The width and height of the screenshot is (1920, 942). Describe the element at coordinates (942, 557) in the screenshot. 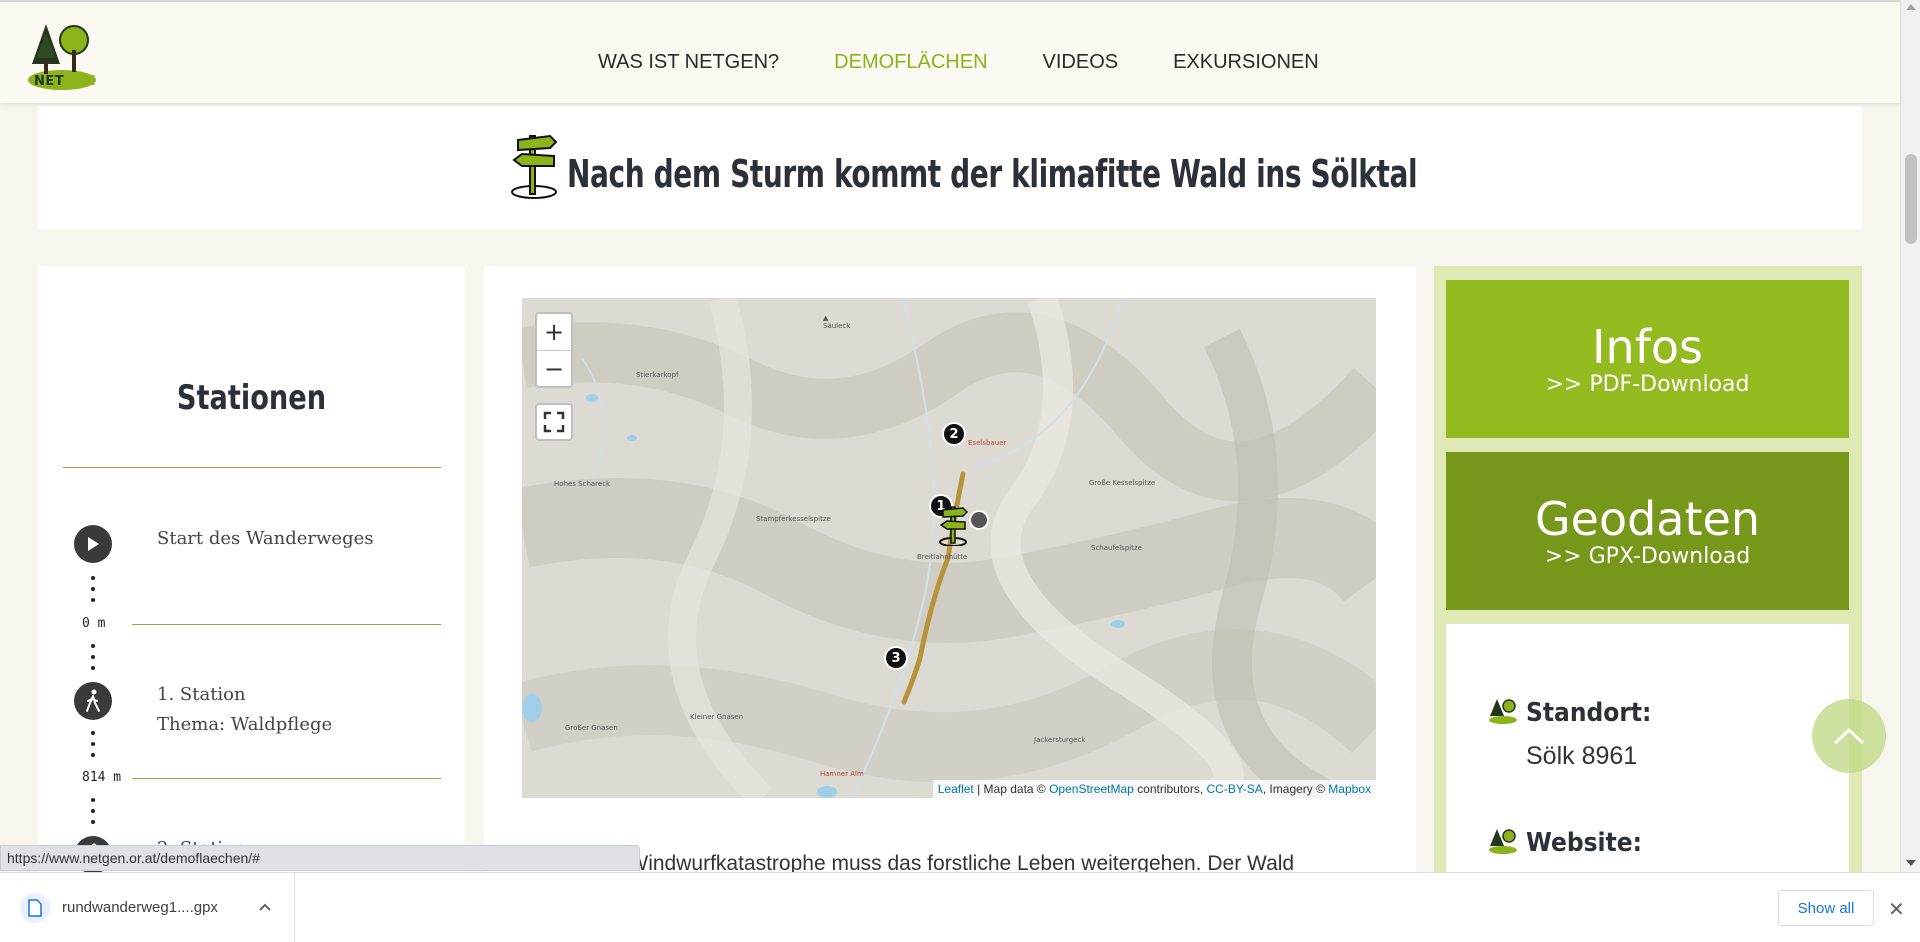

I see `map-label: Breitlahnhütte` at that location.